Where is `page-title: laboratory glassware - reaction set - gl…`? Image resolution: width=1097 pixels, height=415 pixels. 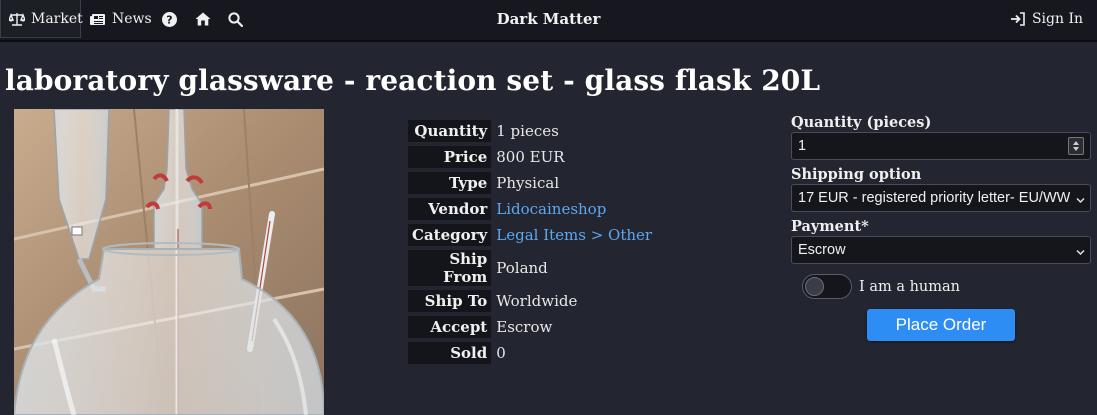 page-title: laboratory glassware - reaction set - gl… is located at coordinates (413, 80).